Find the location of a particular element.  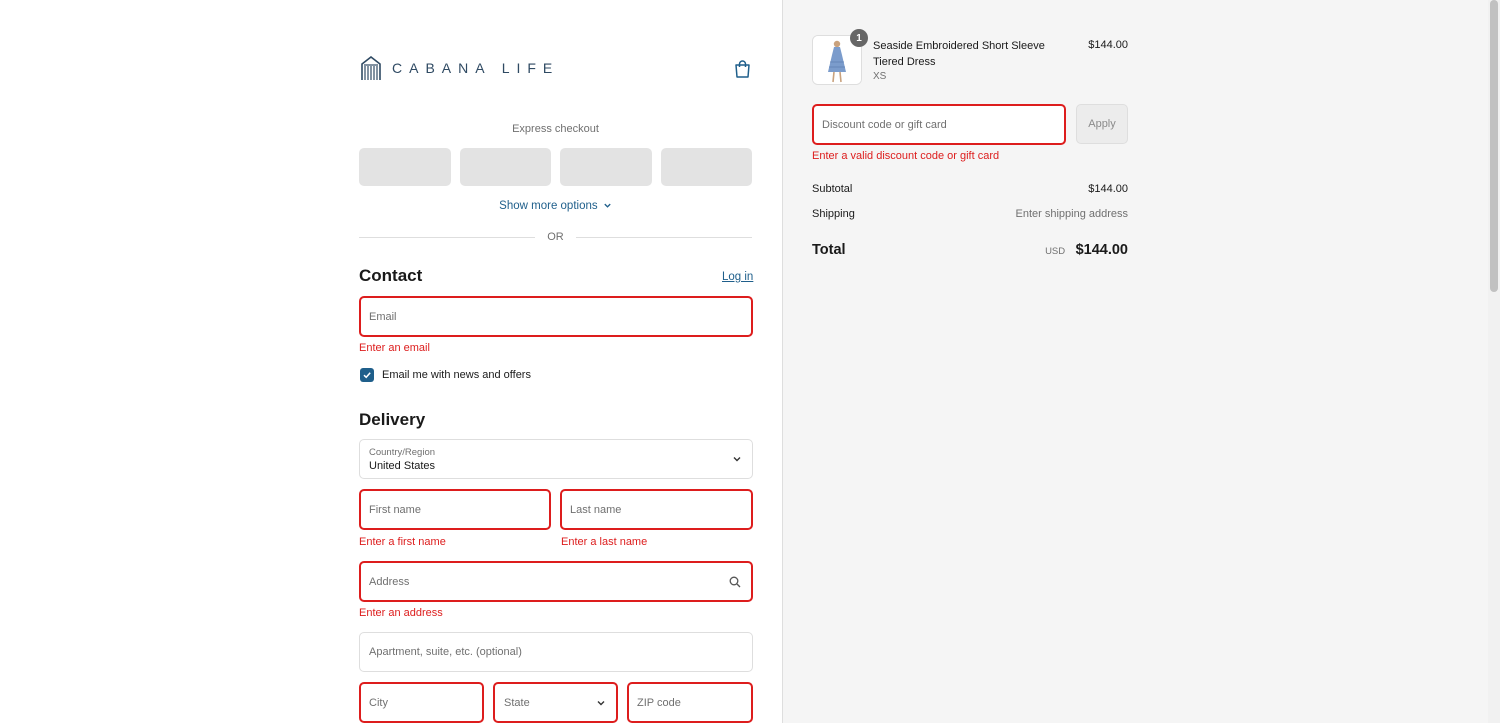

or-text: OR is located at coordinates (555, 237).